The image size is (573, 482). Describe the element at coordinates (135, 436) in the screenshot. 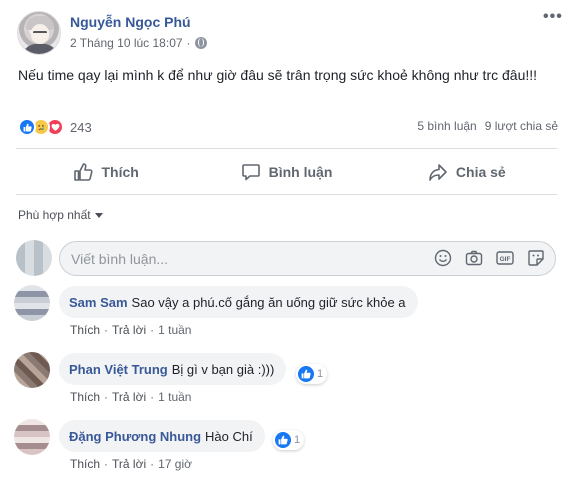

I see `commenter-name: Đặng Phương Nhung` at that location.